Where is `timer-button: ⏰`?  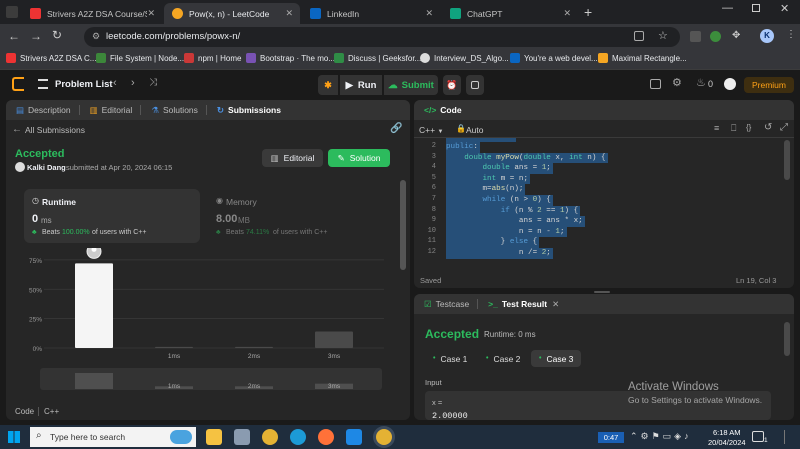
timer-button: ⏰ is located at coordinates (452, 85).